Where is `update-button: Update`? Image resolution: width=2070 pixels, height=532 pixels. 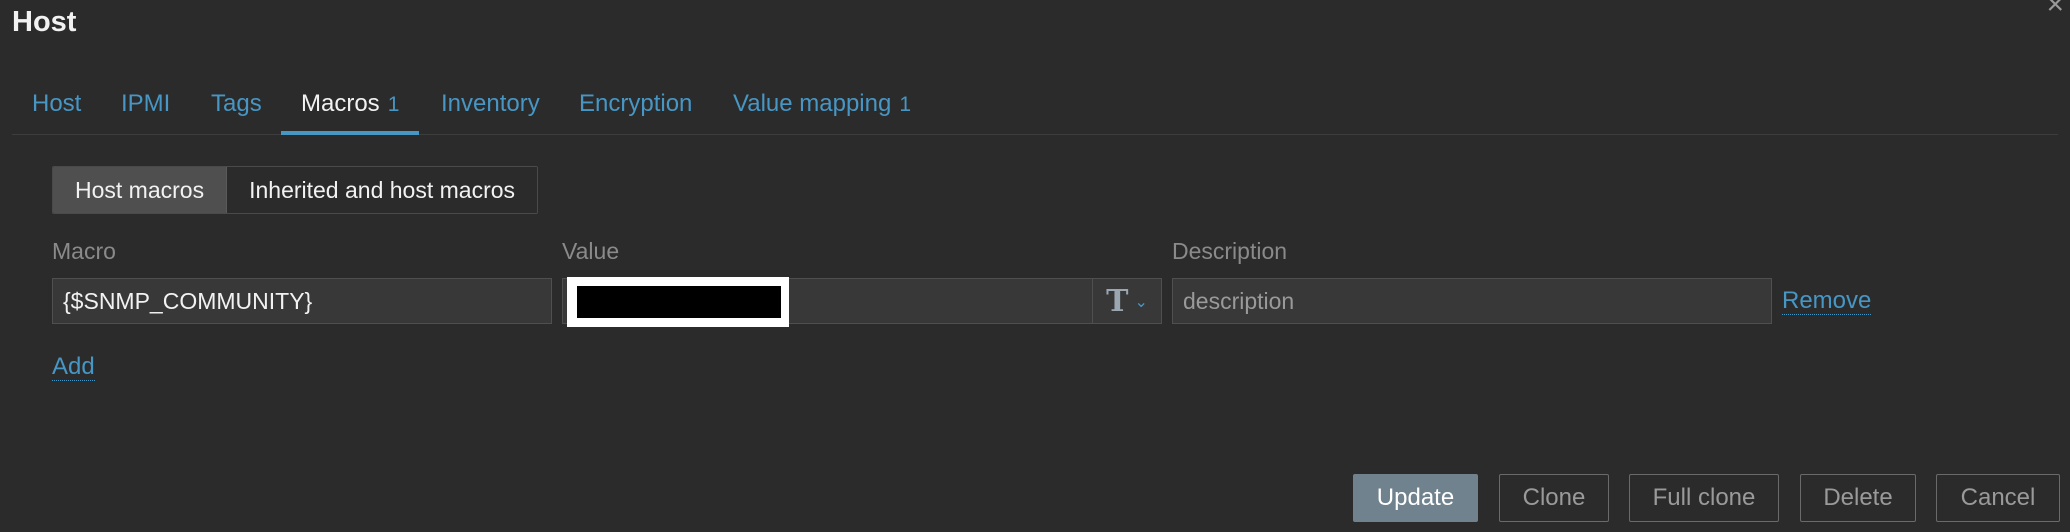 update-button: Update is located at coordinates (1415, 498).